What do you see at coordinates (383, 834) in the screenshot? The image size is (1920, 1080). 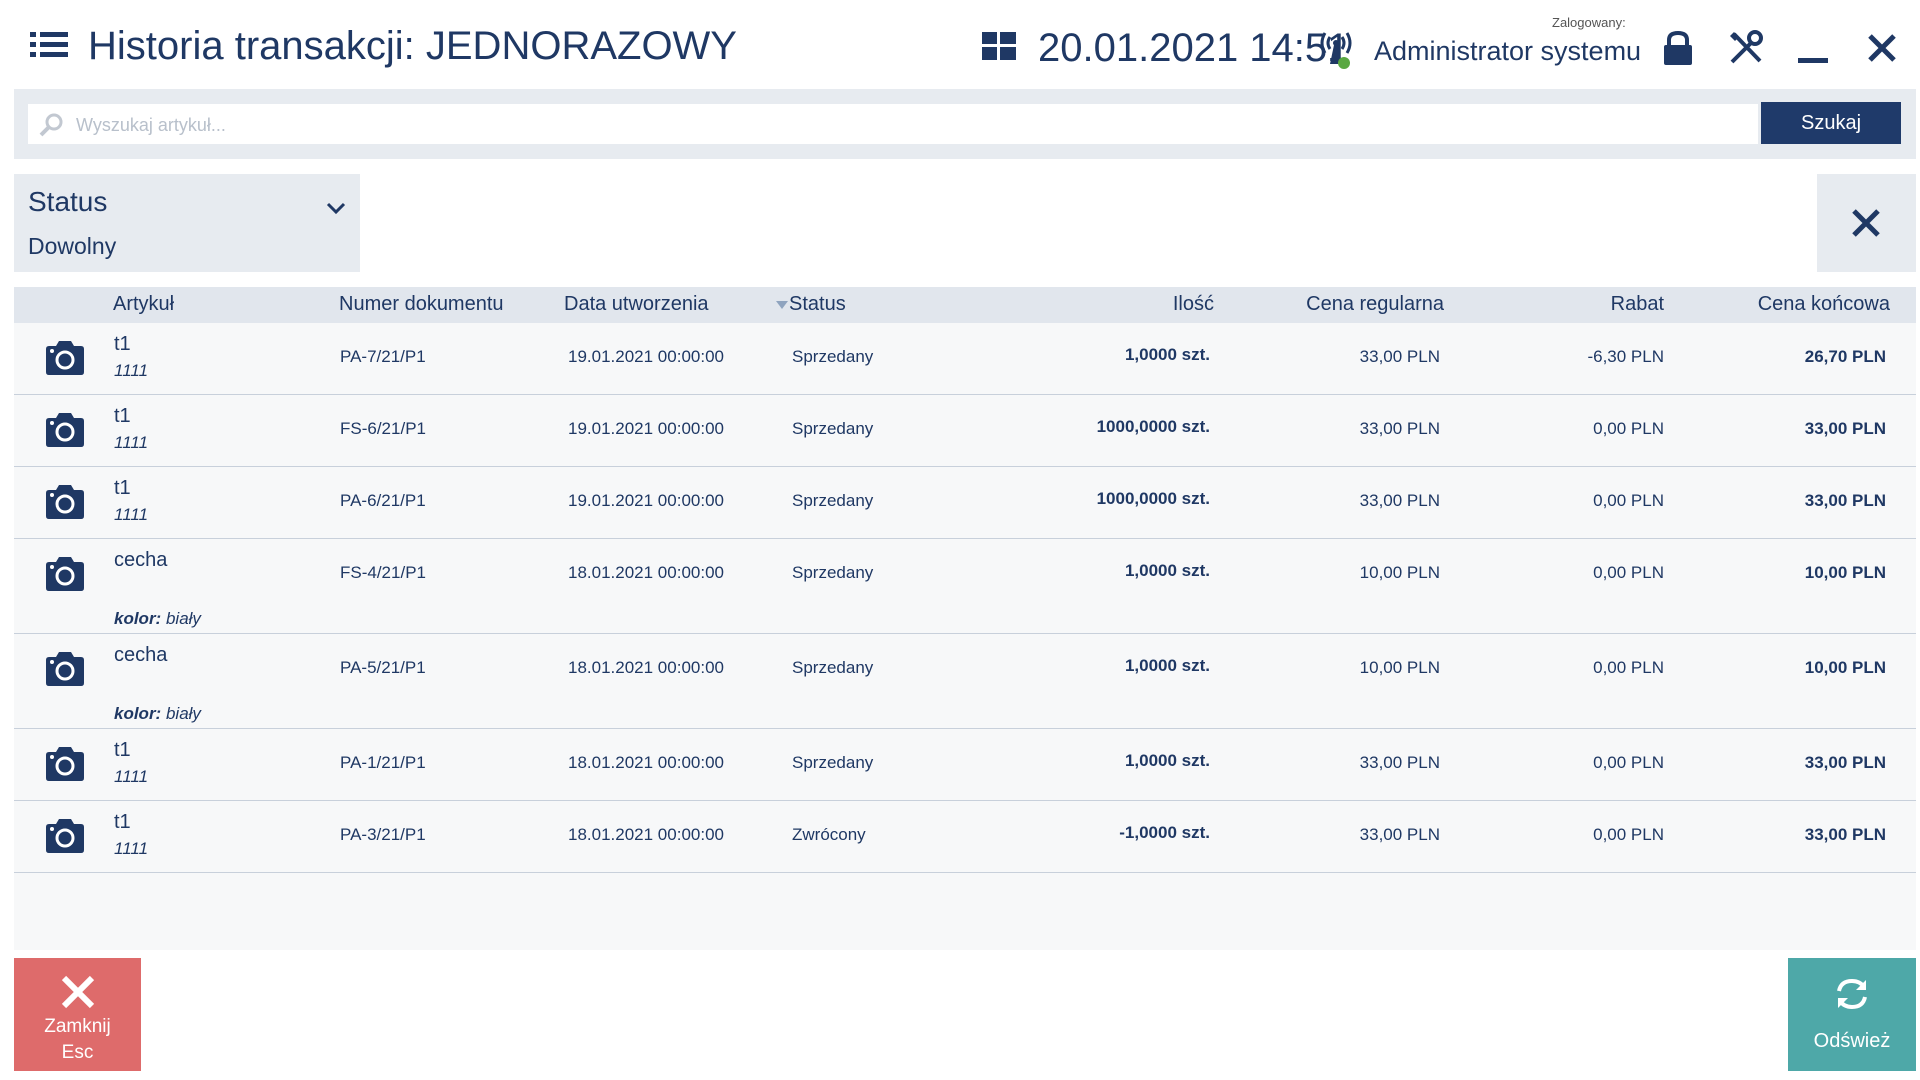 I see `document-number: PA-3/21/P1` at bounding box center [383, 834].